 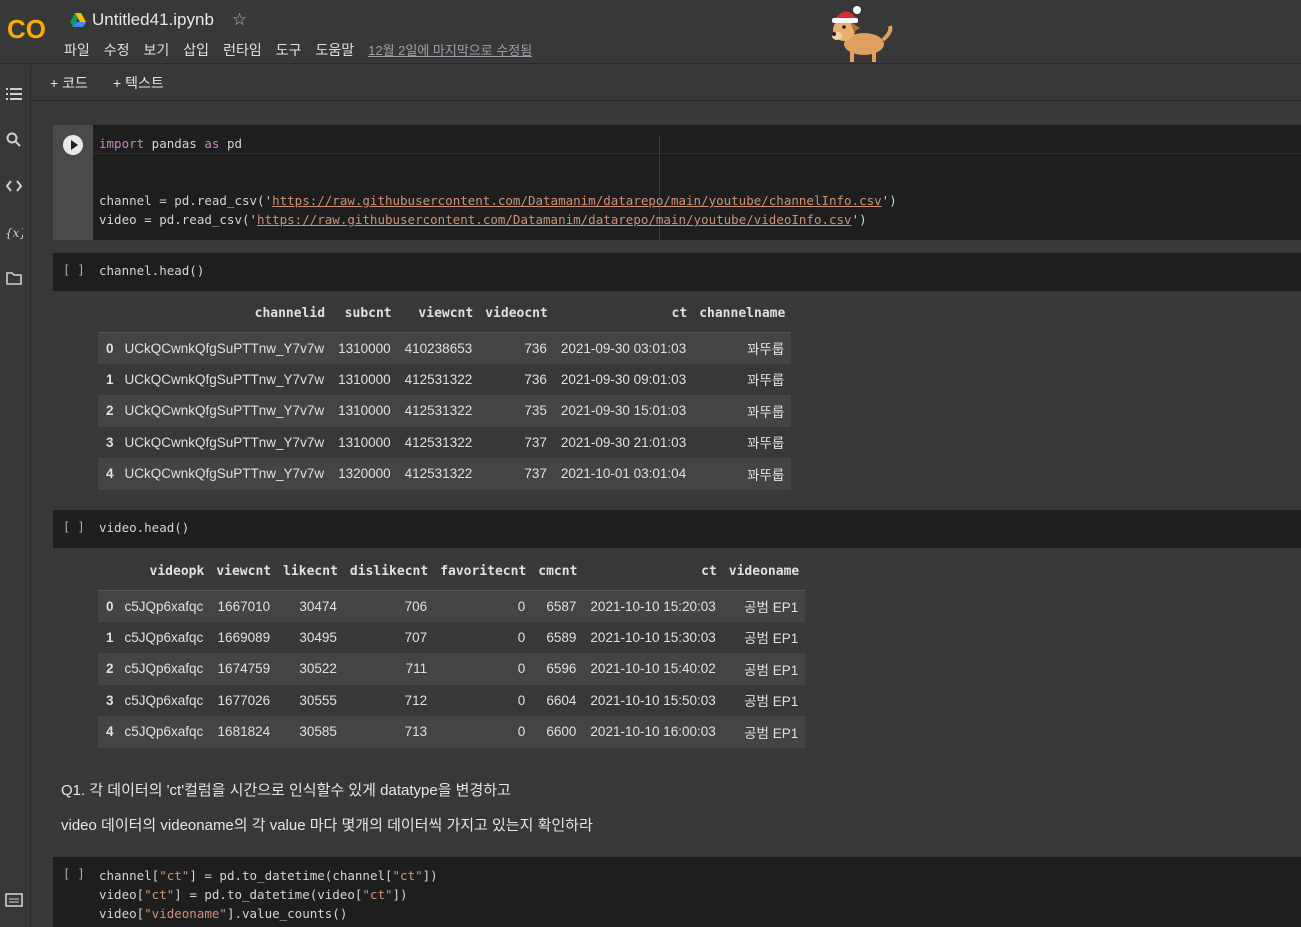 I want to click on column-header: cmcnt, so click(x=558, y=572).